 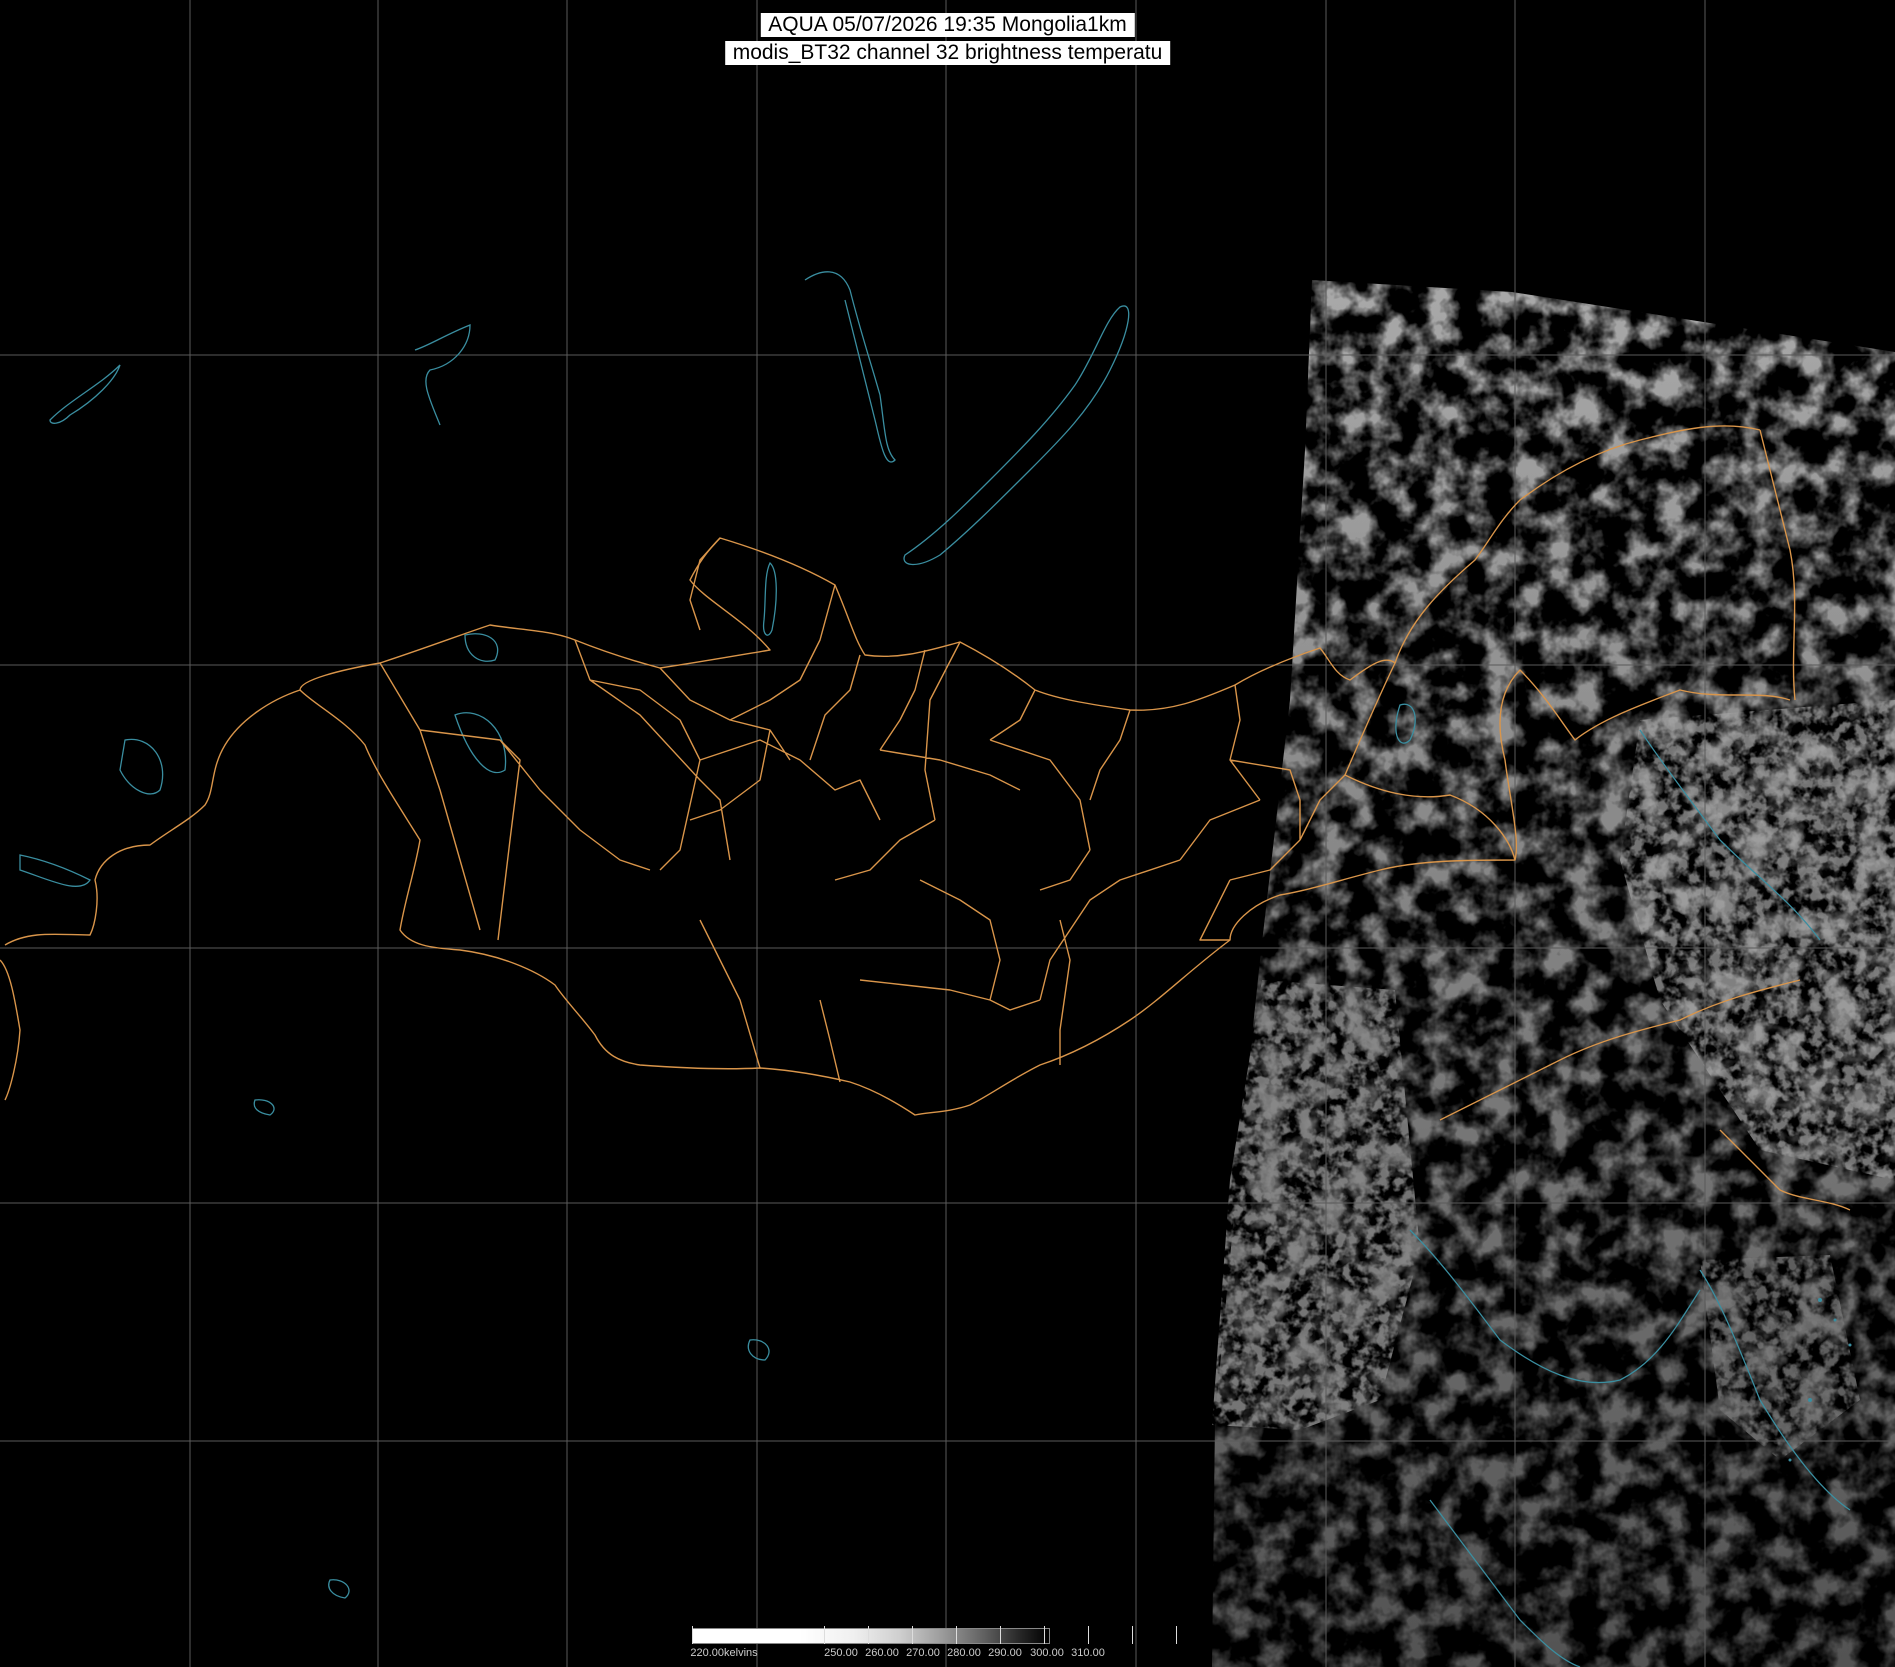 I want to click on lake-khyargas, so click(x=480, y=743).